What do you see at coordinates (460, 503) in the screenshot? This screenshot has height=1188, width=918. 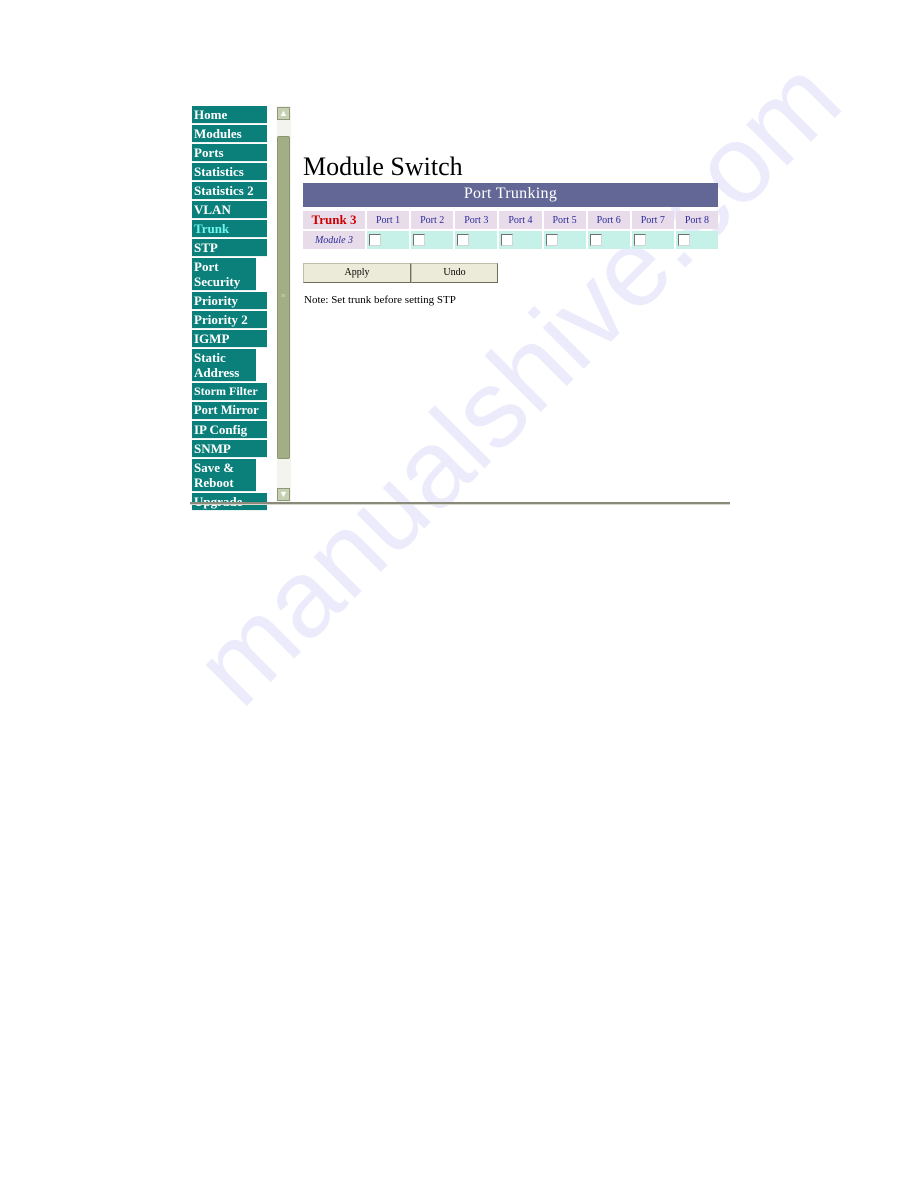 I see `frame-divider` at bounding box center [460, 503].